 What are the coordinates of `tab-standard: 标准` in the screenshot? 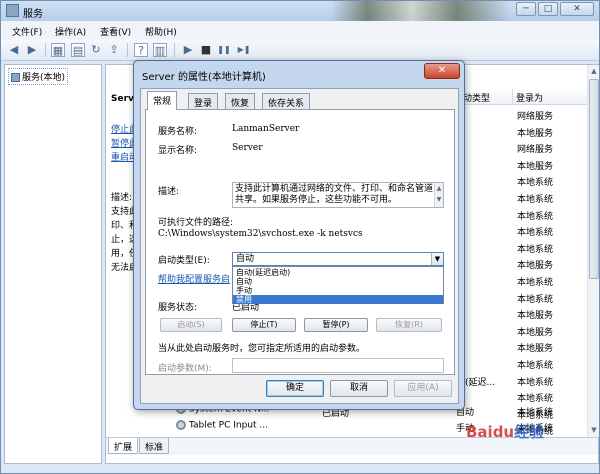 It's located at (154, 446).